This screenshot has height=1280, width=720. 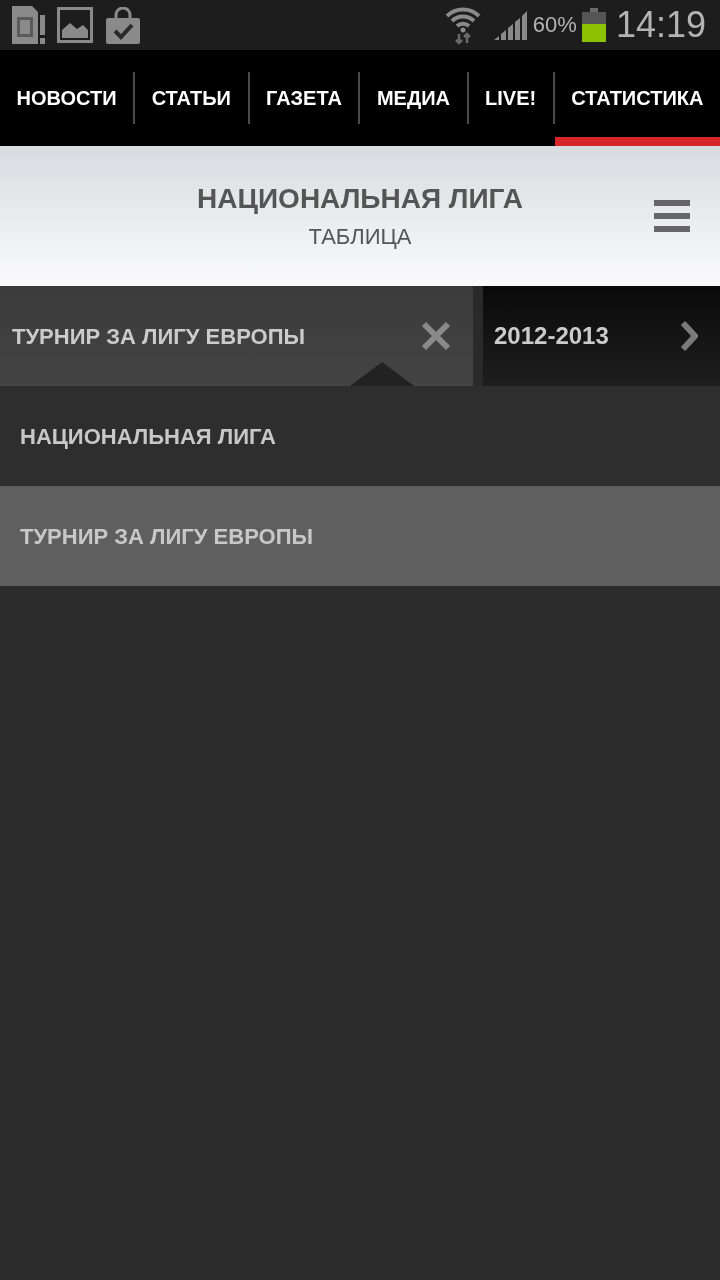 I want to click on wifi-icon, so click(x=462, y=25).